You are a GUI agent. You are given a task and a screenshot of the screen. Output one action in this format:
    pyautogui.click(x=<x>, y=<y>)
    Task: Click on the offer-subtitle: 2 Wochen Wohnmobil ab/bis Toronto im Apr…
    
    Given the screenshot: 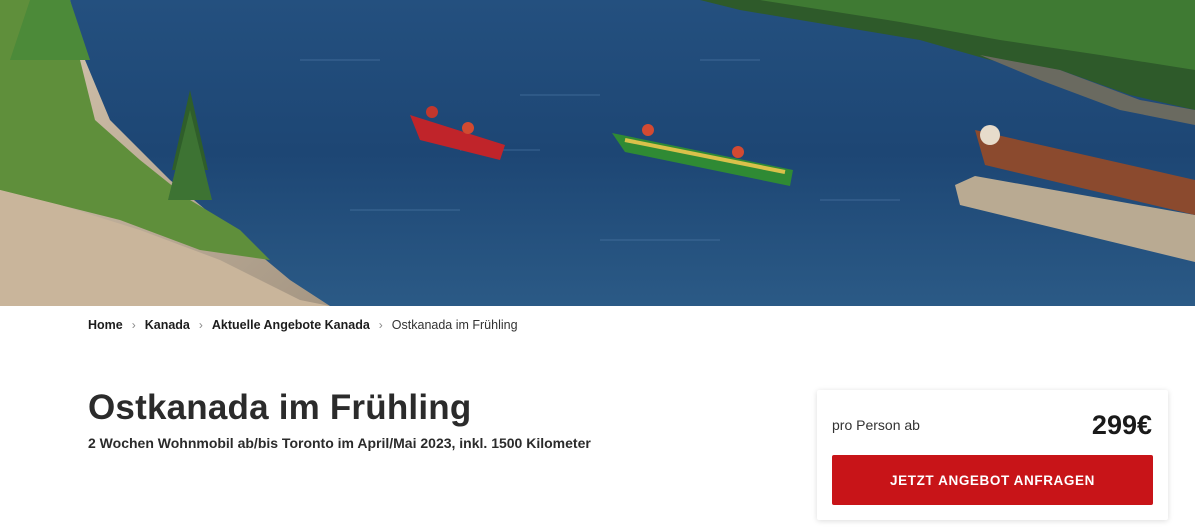 What is the action you would take?
    pyautogui.click(x=339, y=443)
    